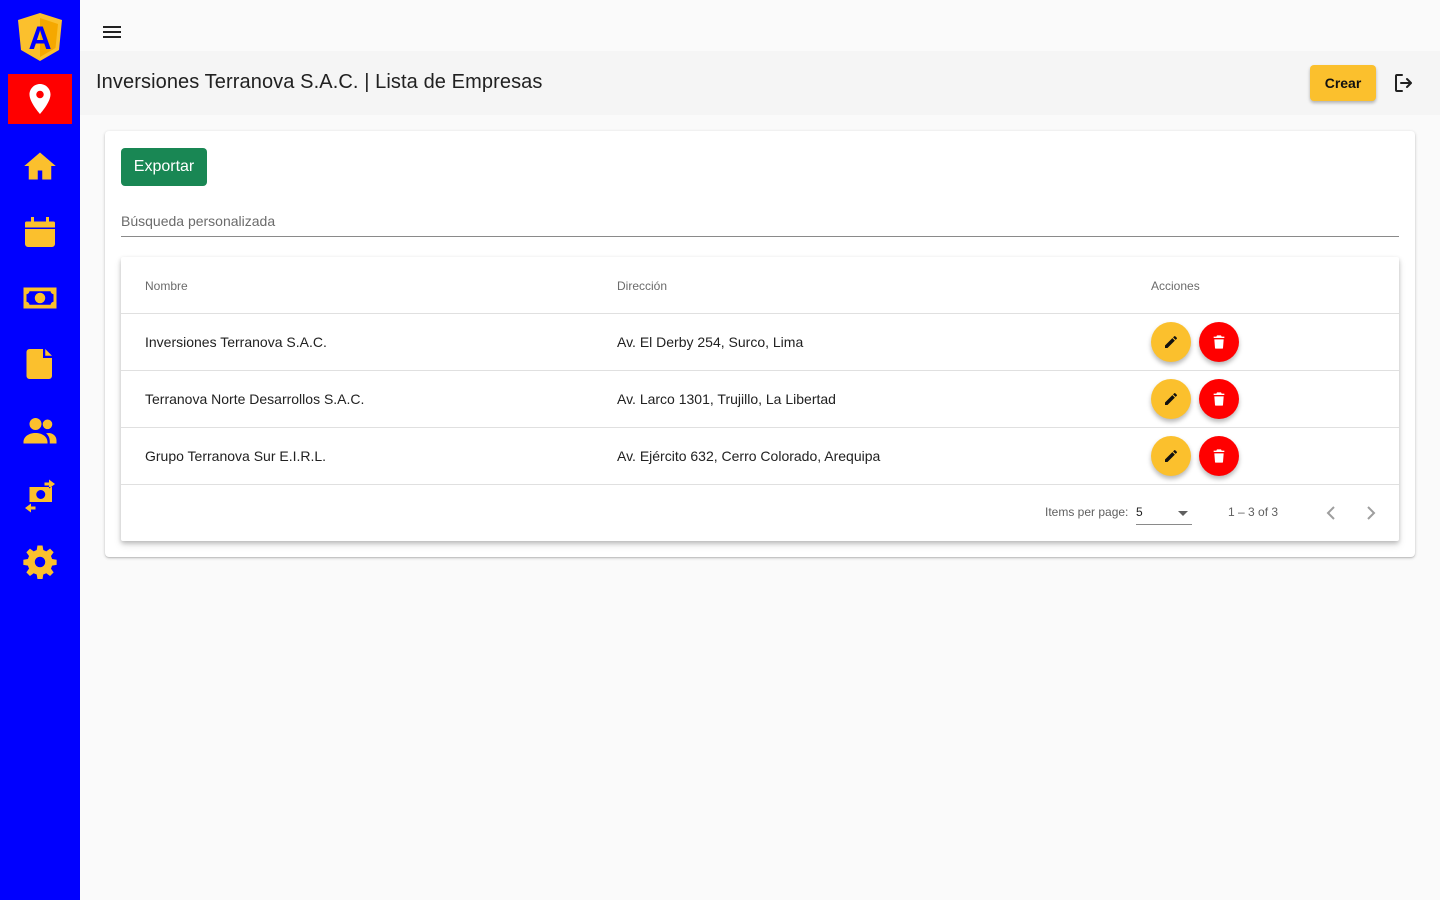 The width and height of the screenshot is (1440, 900). I want to click on paginator: Items per page: 5 1 – 3 of 3, so click(760, 513).